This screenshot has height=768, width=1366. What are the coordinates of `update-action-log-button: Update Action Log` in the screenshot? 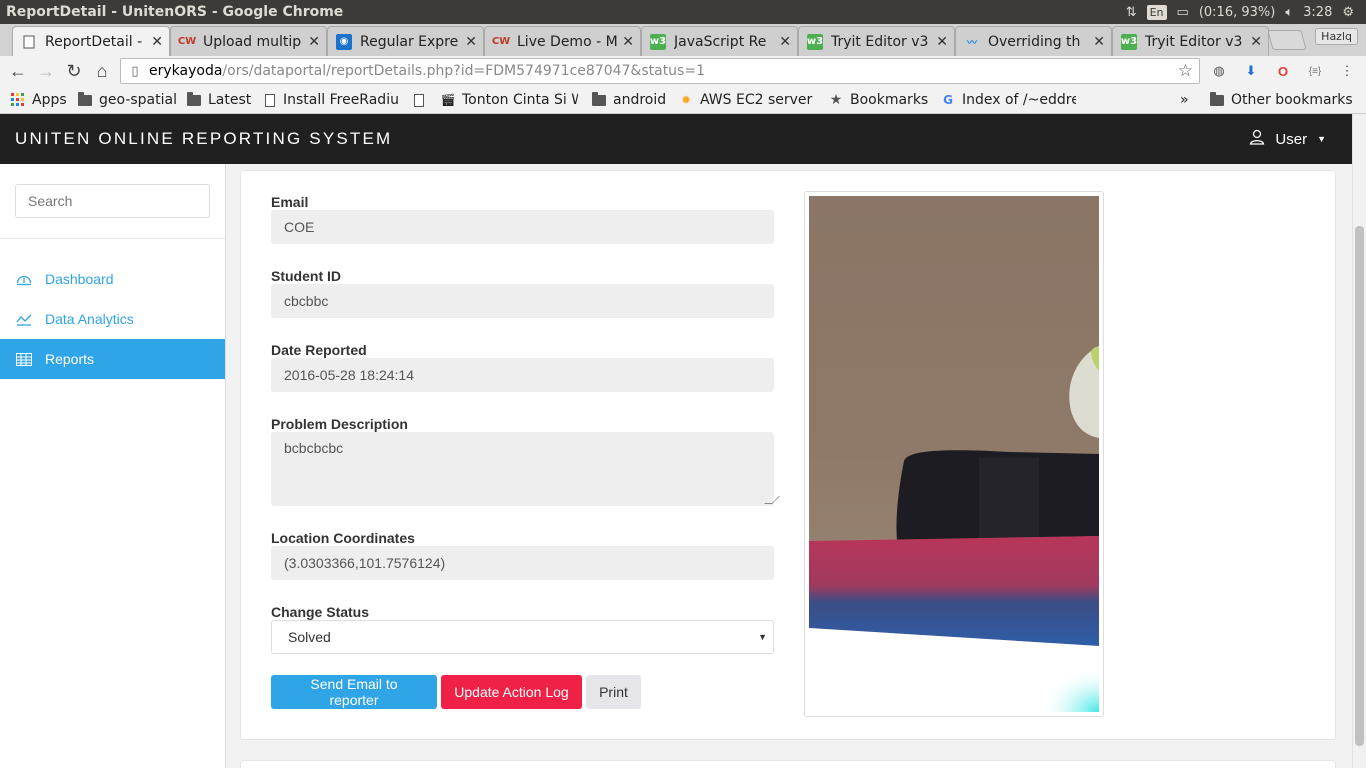 It's located at (511, 692).